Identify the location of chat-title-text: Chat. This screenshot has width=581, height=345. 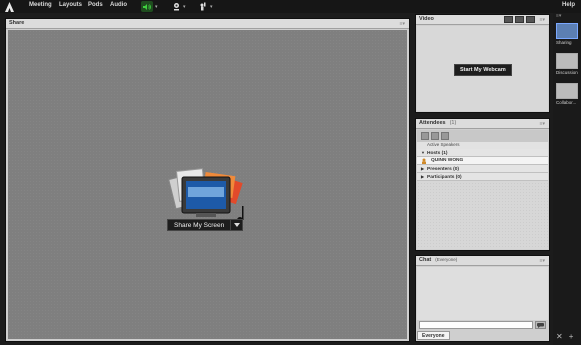
(425, 260).